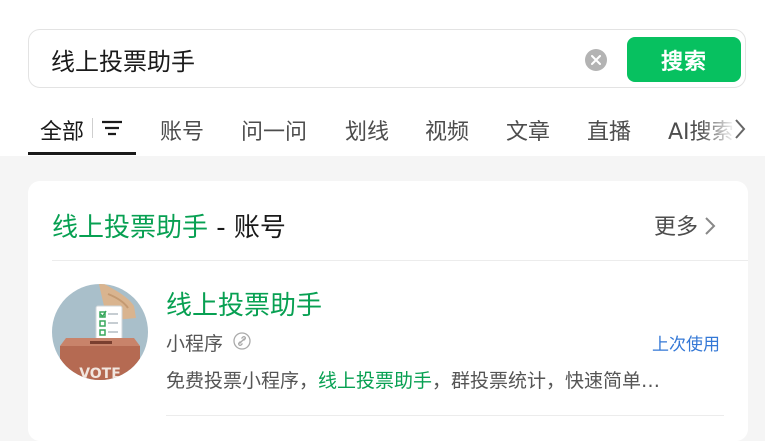  I want to click on svg-text: VOTE, so click(100, 373).